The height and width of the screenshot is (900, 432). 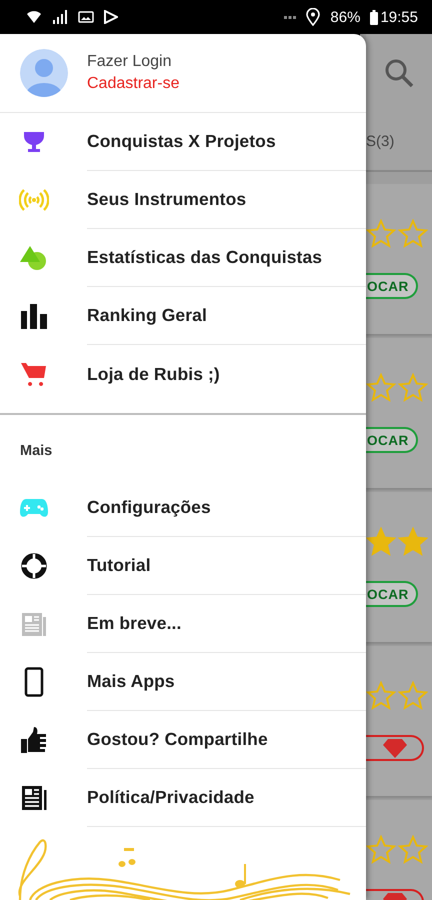 What do you see at coordinates (133, 62) in the screenshot?
I see `login-link: Fazer Login` at bounding box center [133, 62].